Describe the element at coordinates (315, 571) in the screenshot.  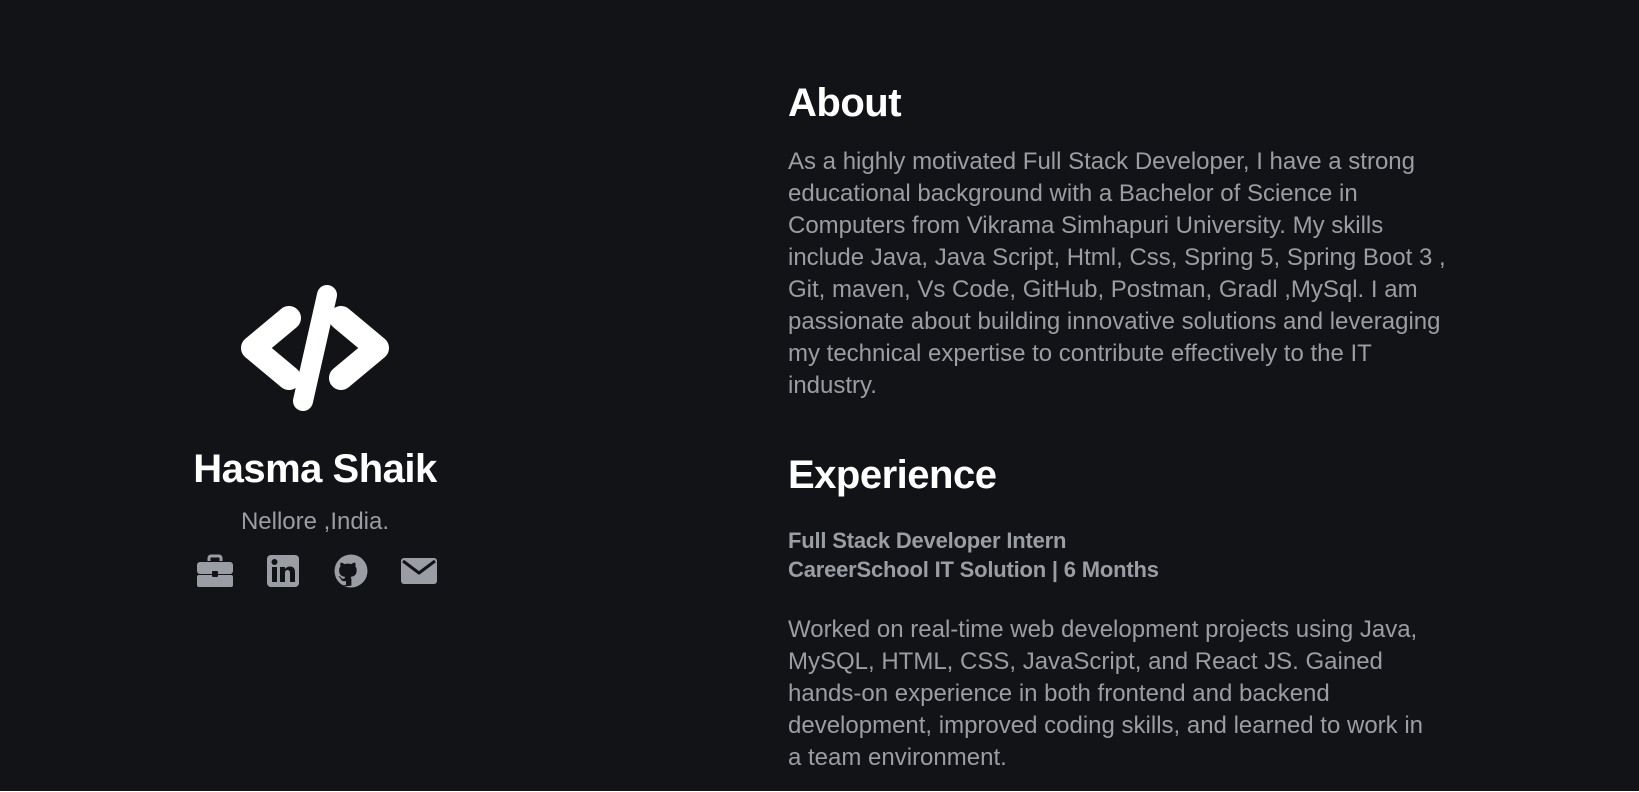
I see `social-links` at that location.